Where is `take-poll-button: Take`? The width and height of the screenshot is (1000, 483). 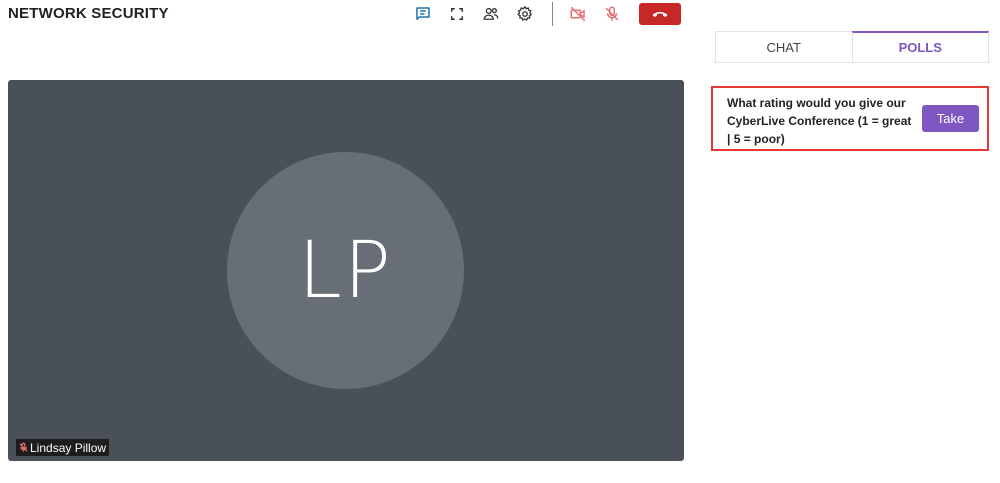
take-poll-button: Take is located at coordinates (950, 118).